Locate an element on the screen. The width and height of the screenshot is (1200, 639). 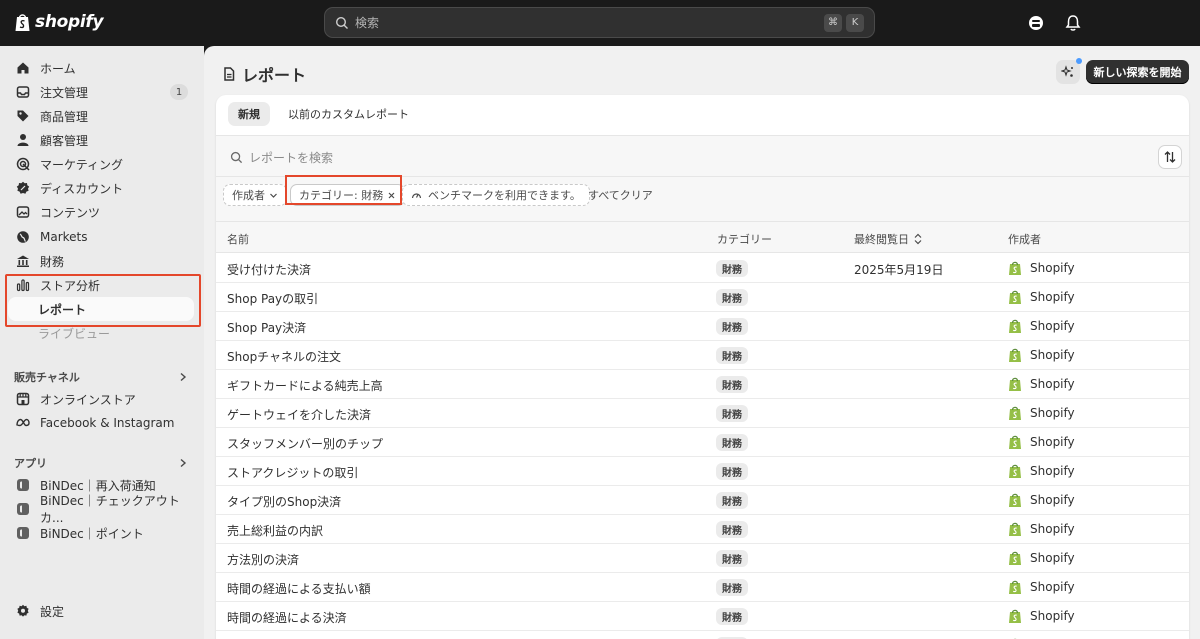
sidebar-item-orders: 注文管理 1 is located at coordinates (101, 92).